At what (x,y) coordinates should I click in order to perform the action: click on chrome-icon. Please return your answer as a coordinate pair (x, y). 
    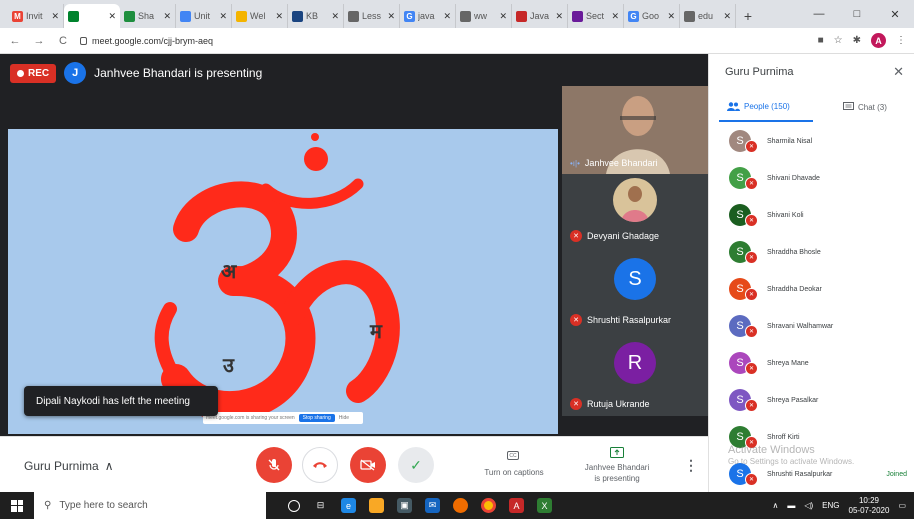
    Looking at the image, I should click on (488, 505).